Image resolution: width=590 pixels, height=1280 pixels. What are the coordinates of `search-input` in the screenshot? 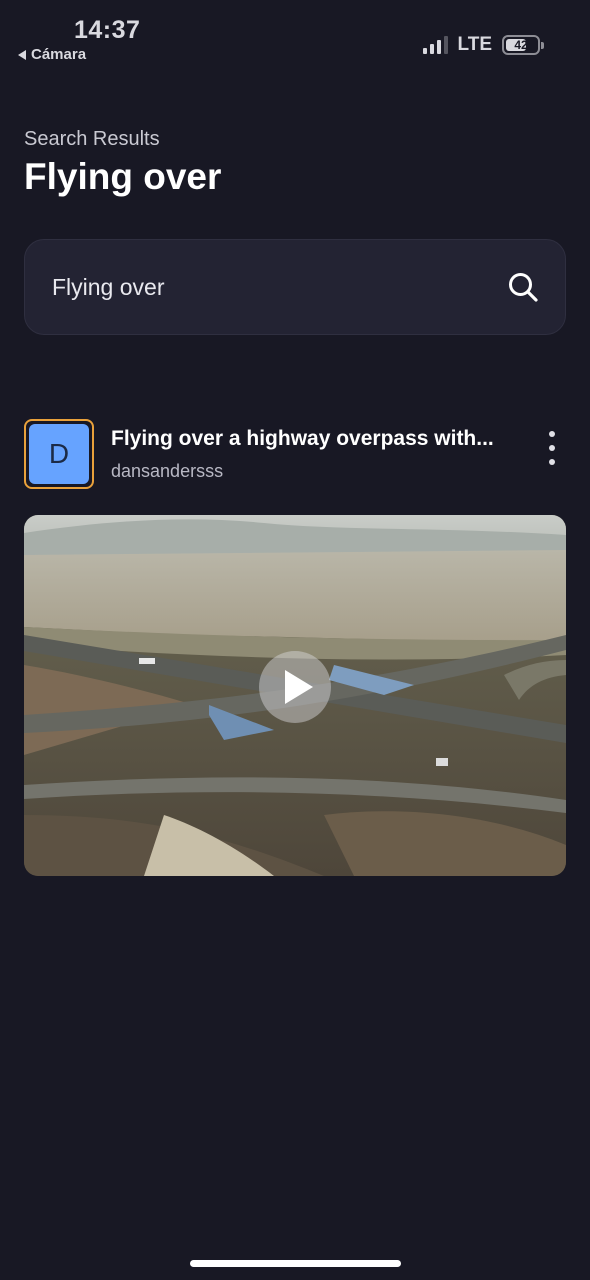 It's located at (262, 287).